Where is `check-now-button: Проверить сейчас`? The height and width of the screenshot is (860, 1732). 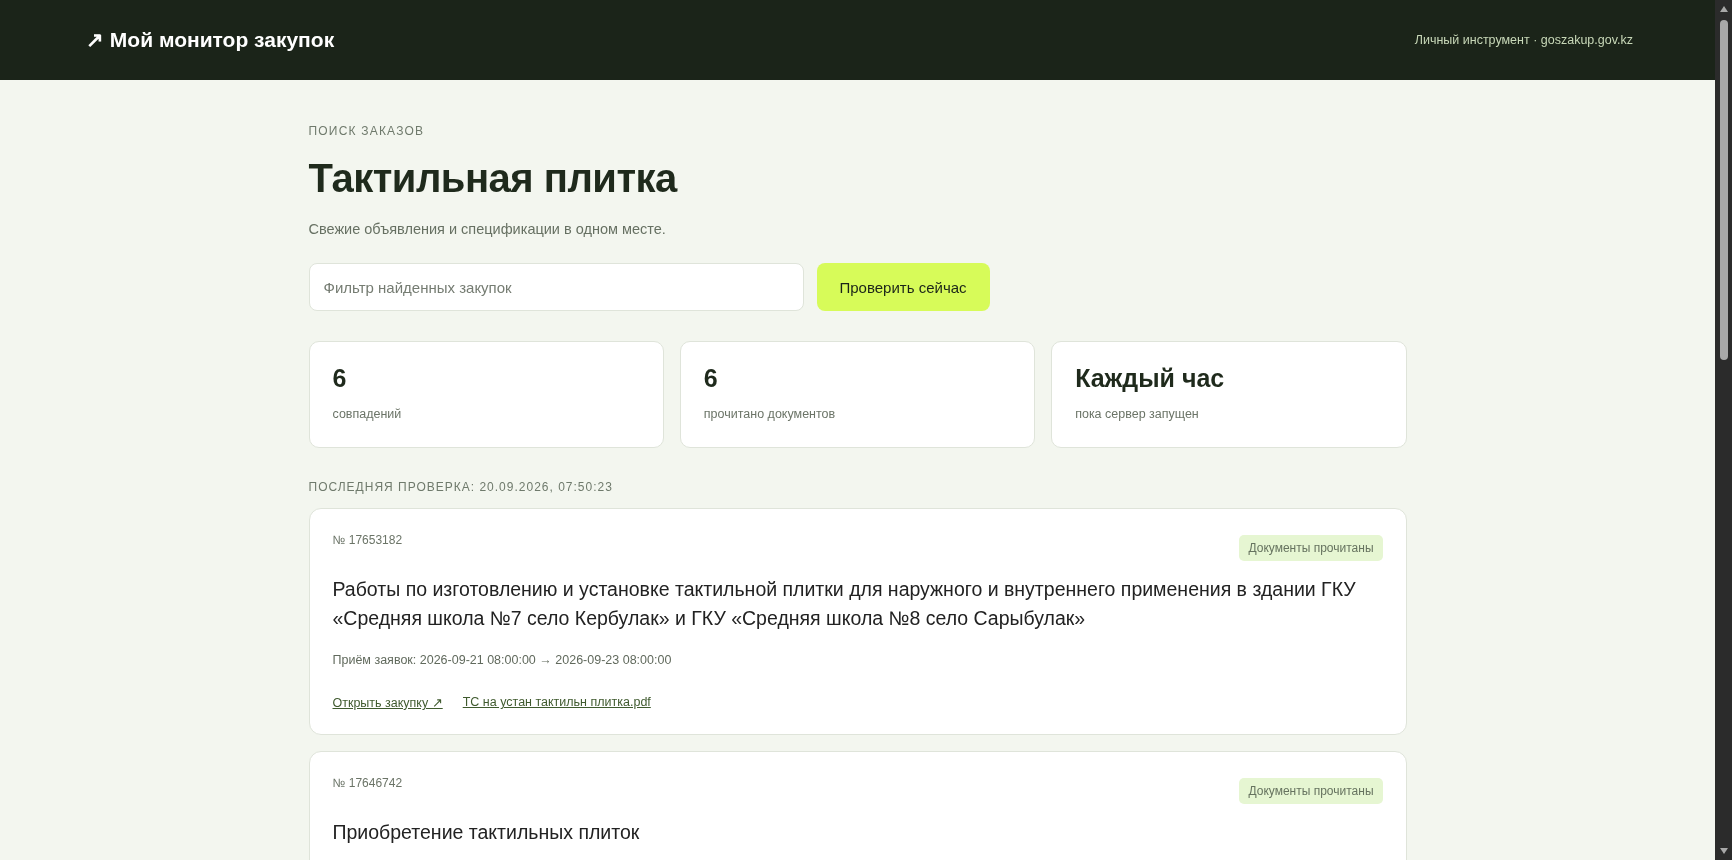 check-now-button: Проверить сейчас is located at coordinates (903, 287).